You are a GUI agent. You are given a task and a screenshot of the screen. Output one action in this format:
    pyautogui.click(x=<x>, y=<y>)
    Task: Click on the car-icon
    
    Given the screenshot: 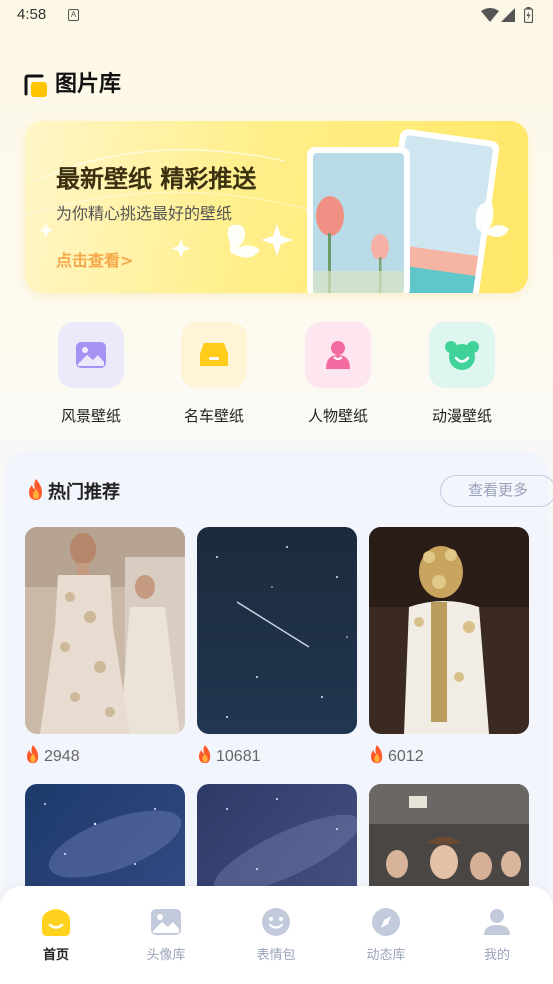 What is the action you would take?
    pyautogui.click(x=214, y=354)
    